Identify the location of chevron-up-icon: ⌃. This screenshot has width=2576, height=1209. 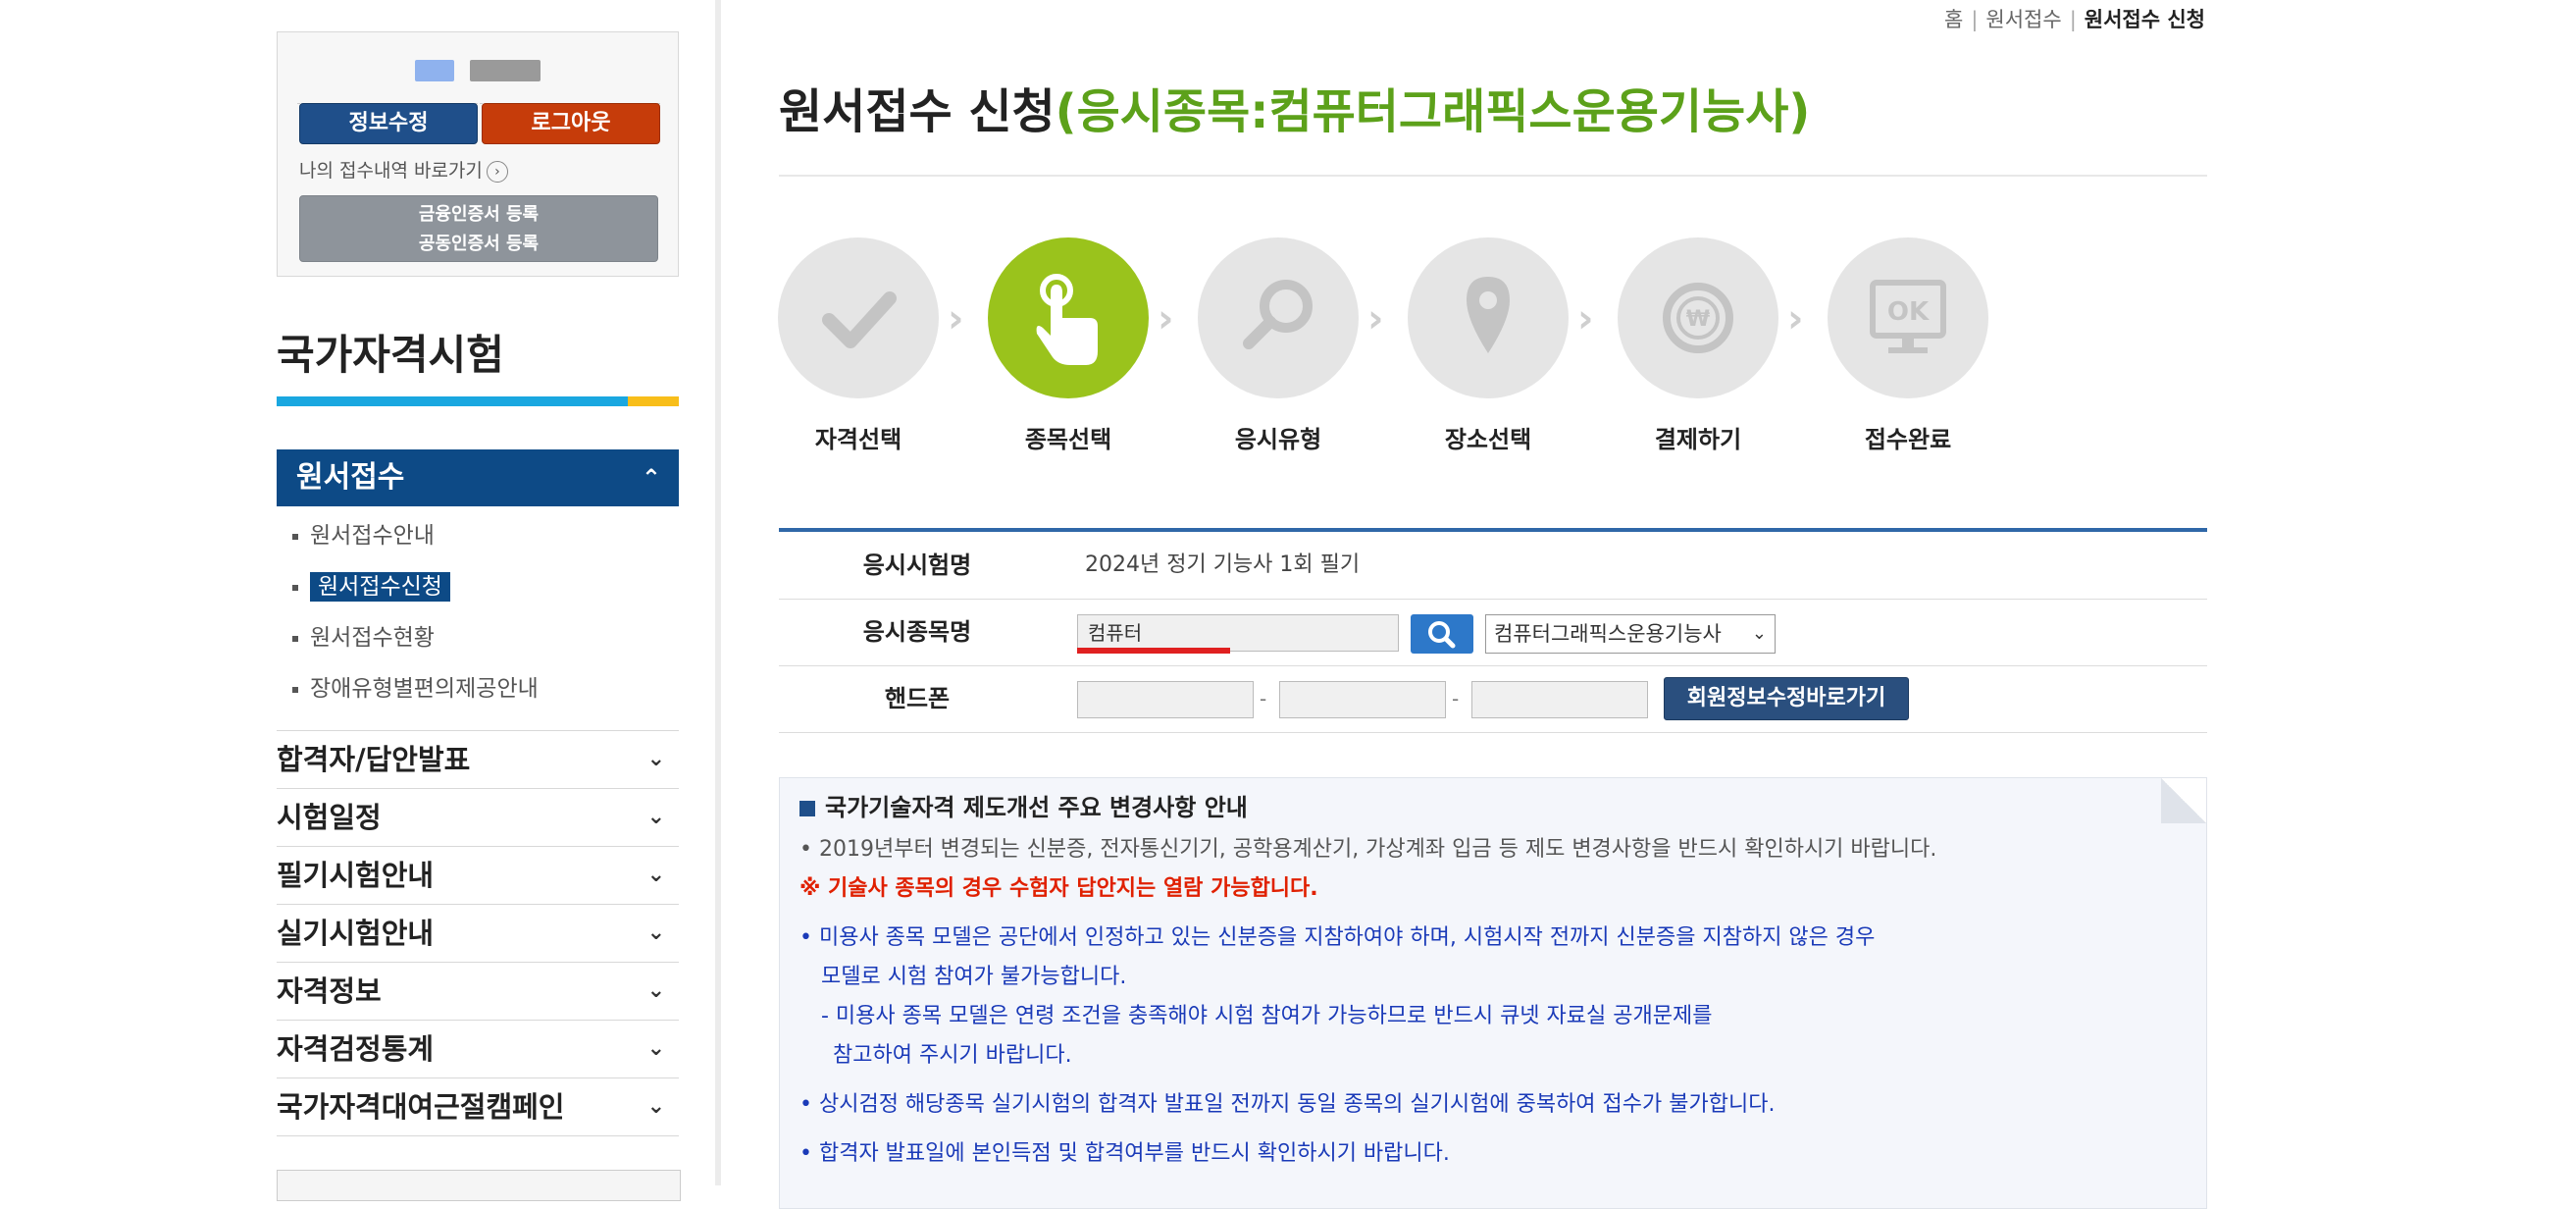
(651, 478).